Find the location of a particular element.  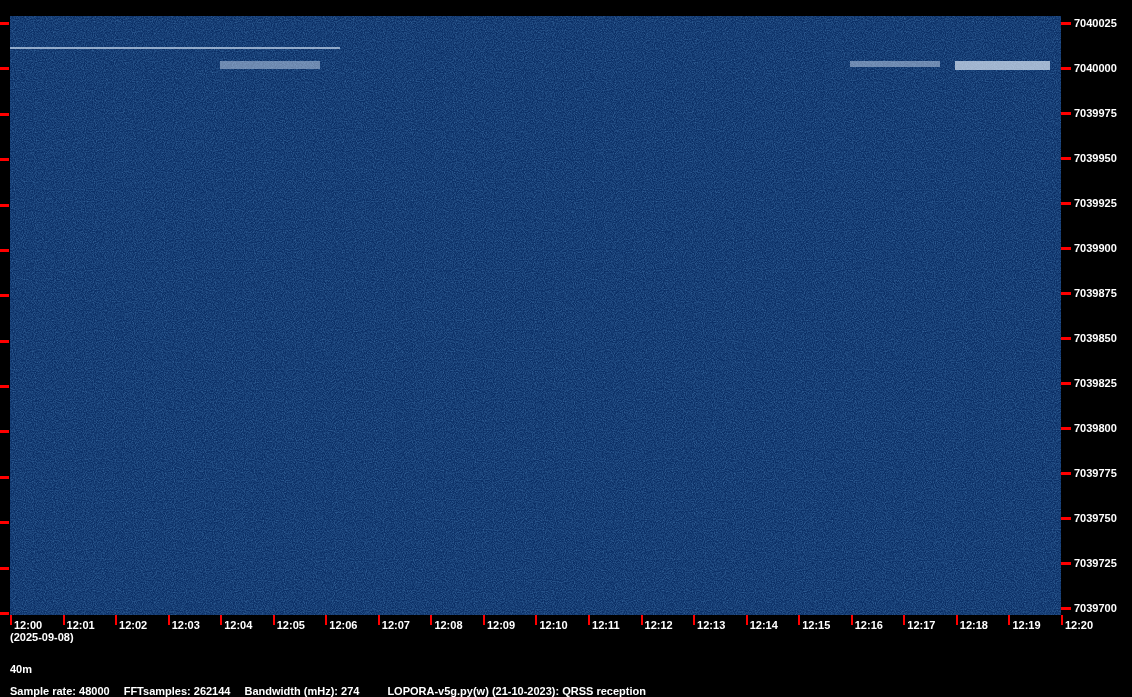

time-label: 12:13 is located at coordinates (711, 625).